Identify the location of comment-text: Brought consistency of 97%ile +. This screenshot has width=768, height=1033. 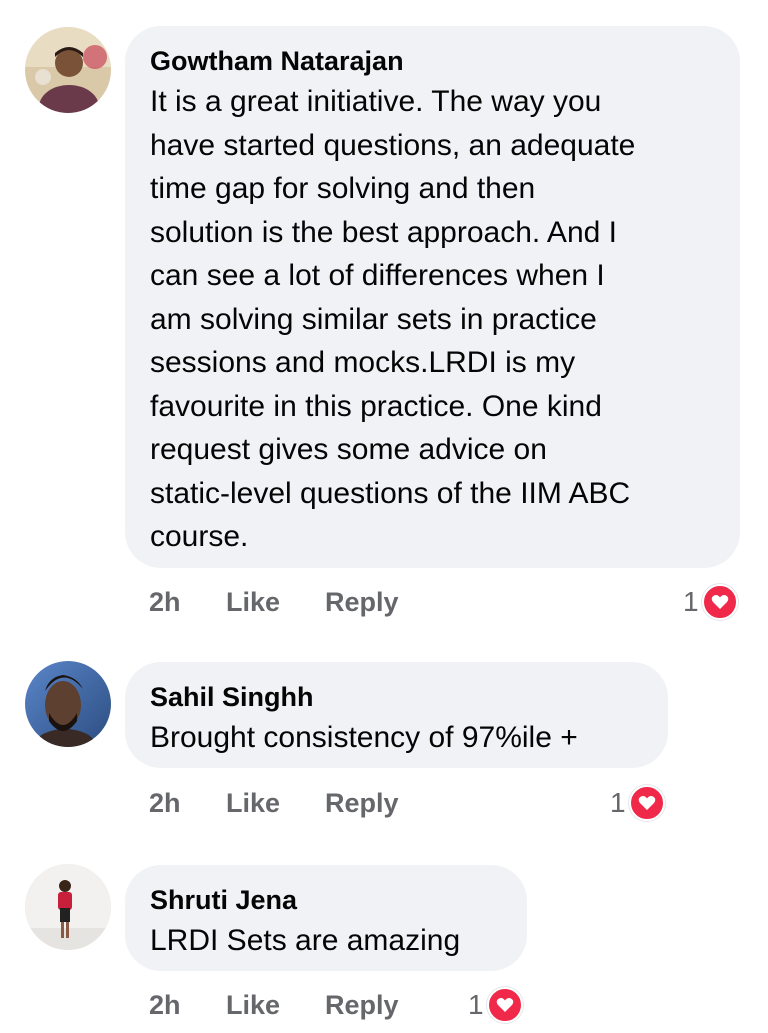
(364, 737).